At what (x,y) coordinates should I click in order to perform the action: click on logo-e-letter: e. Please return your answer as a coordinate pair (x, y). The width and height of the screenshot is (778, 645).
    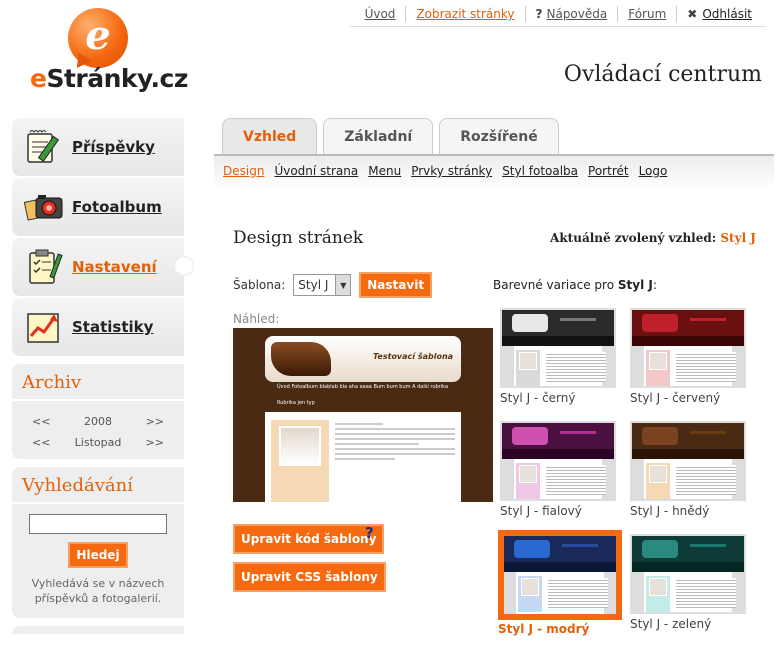
    Looking at the image, I should click on (98, 35).